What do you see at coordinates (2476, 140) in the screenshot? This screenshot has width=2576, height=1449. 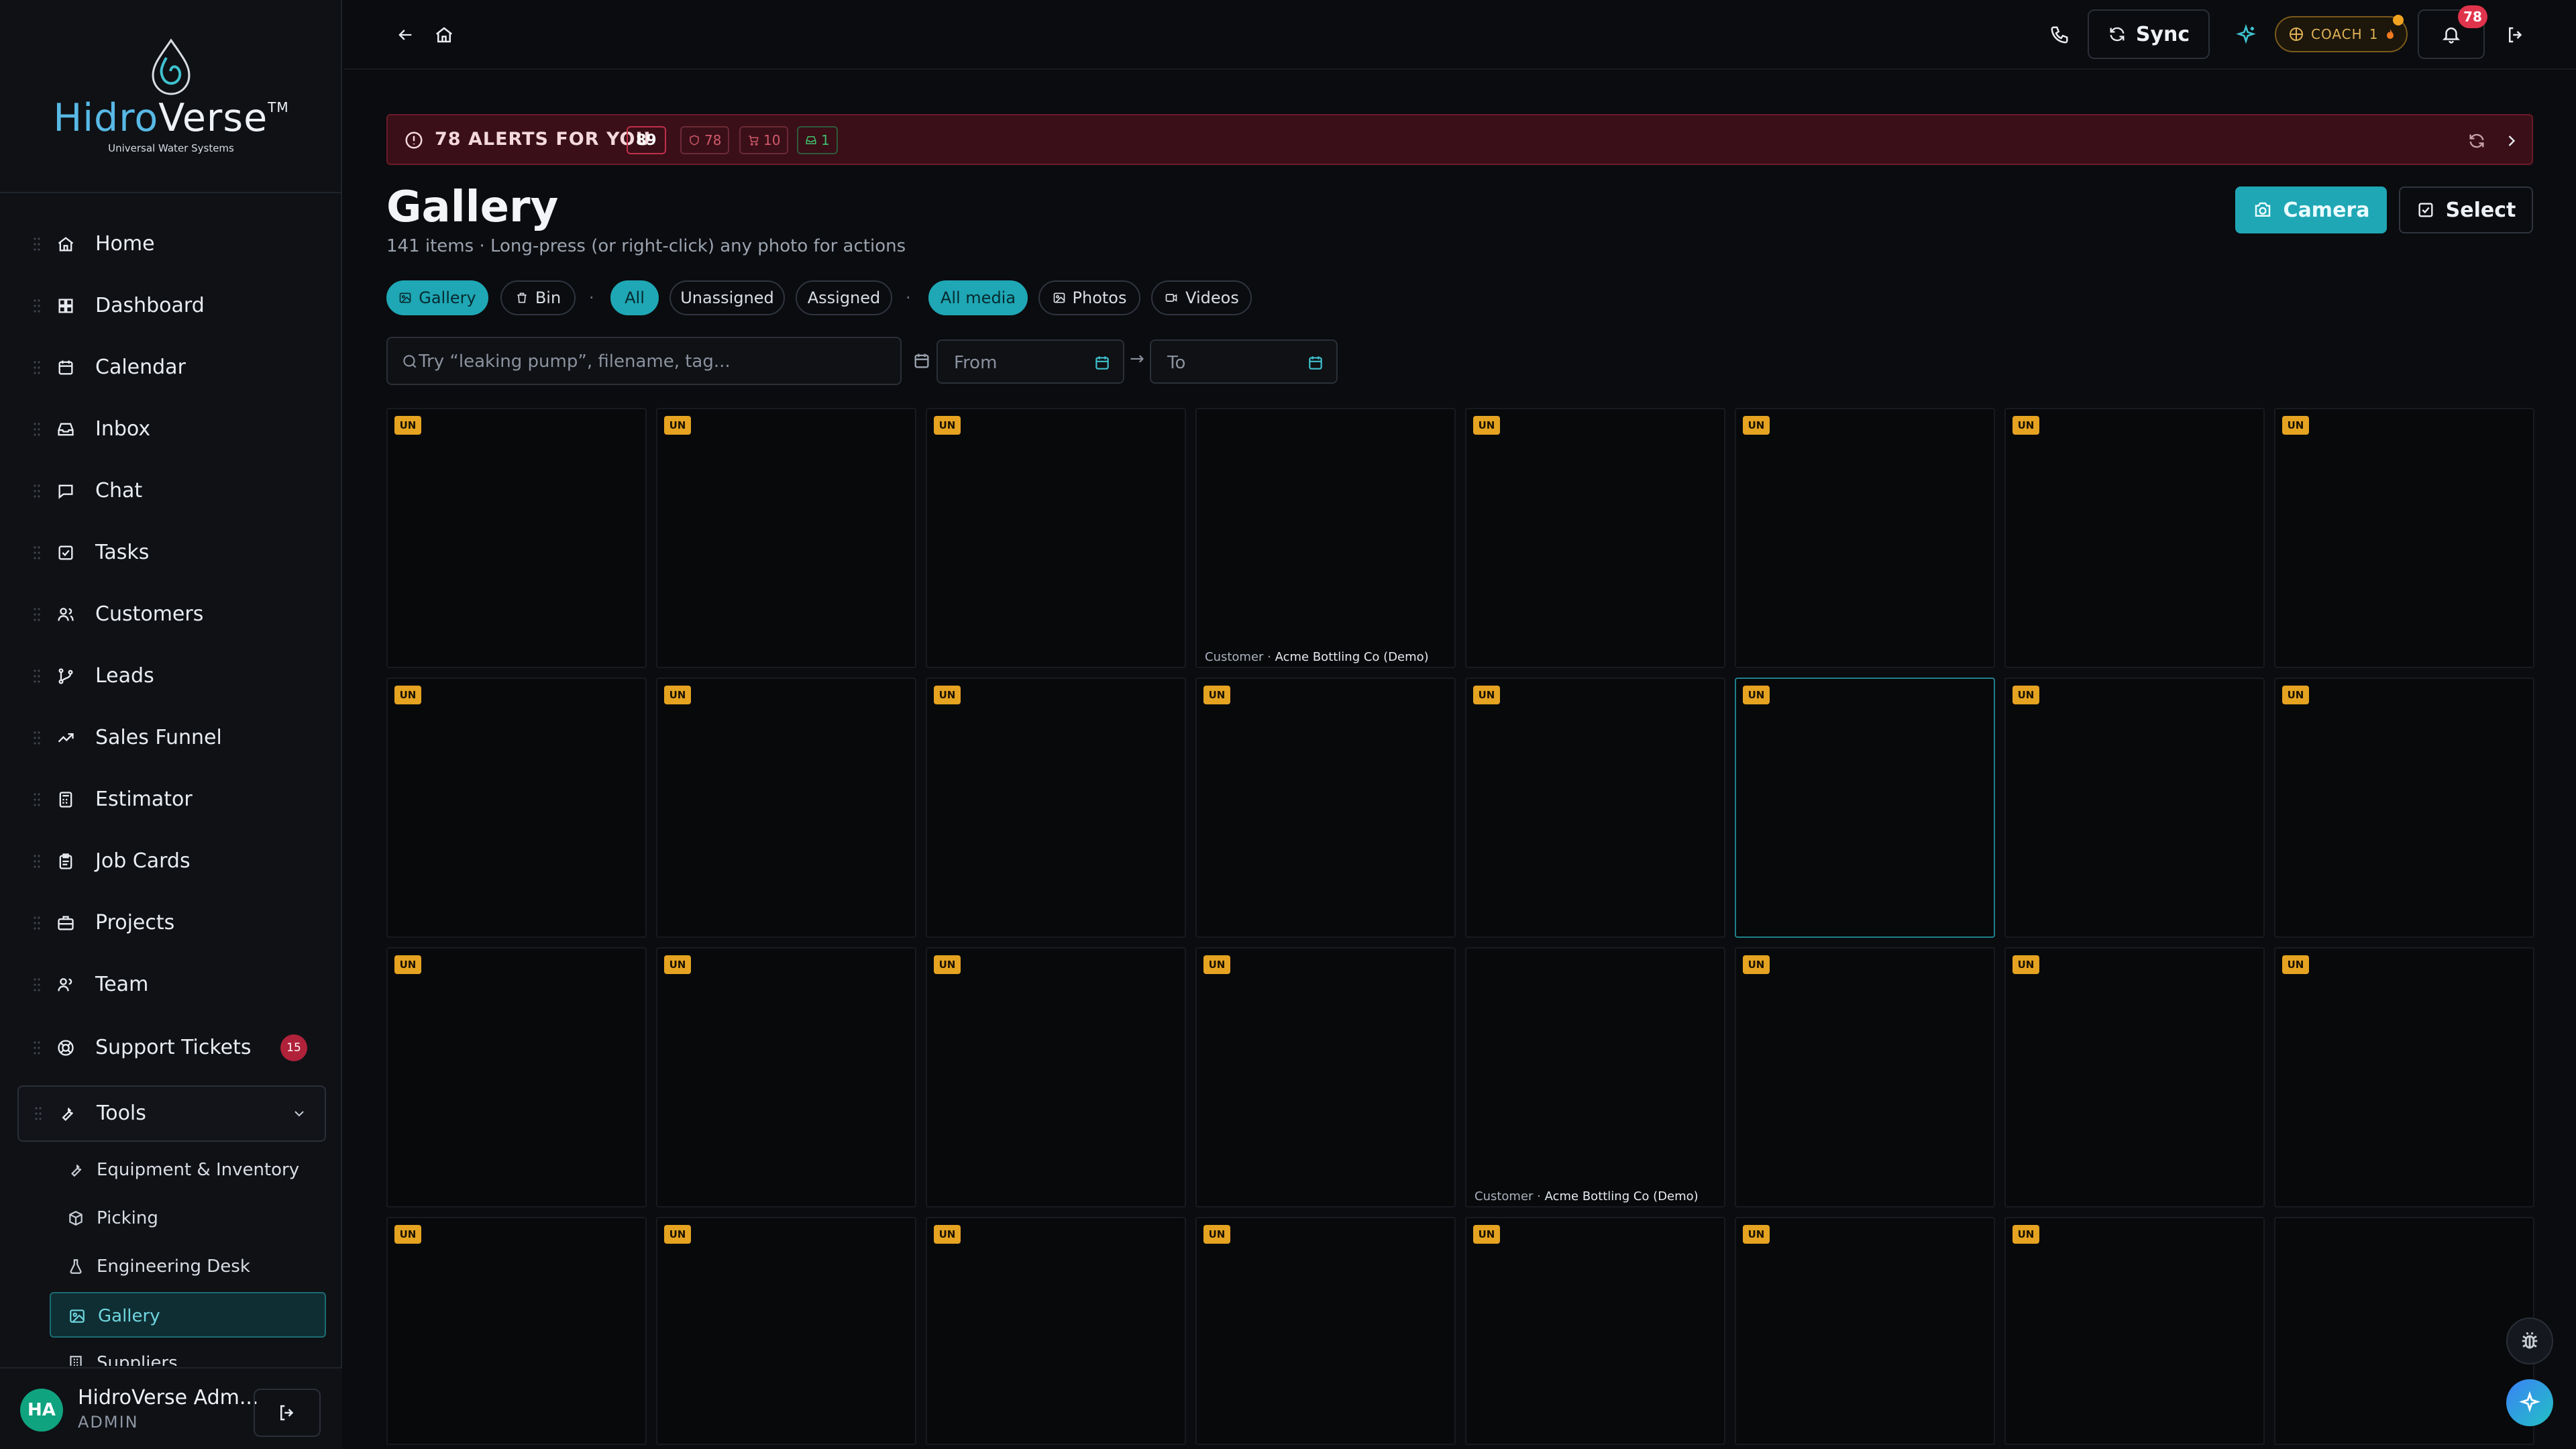 I see `refresh-icon` at bounding box center [2476, 140].